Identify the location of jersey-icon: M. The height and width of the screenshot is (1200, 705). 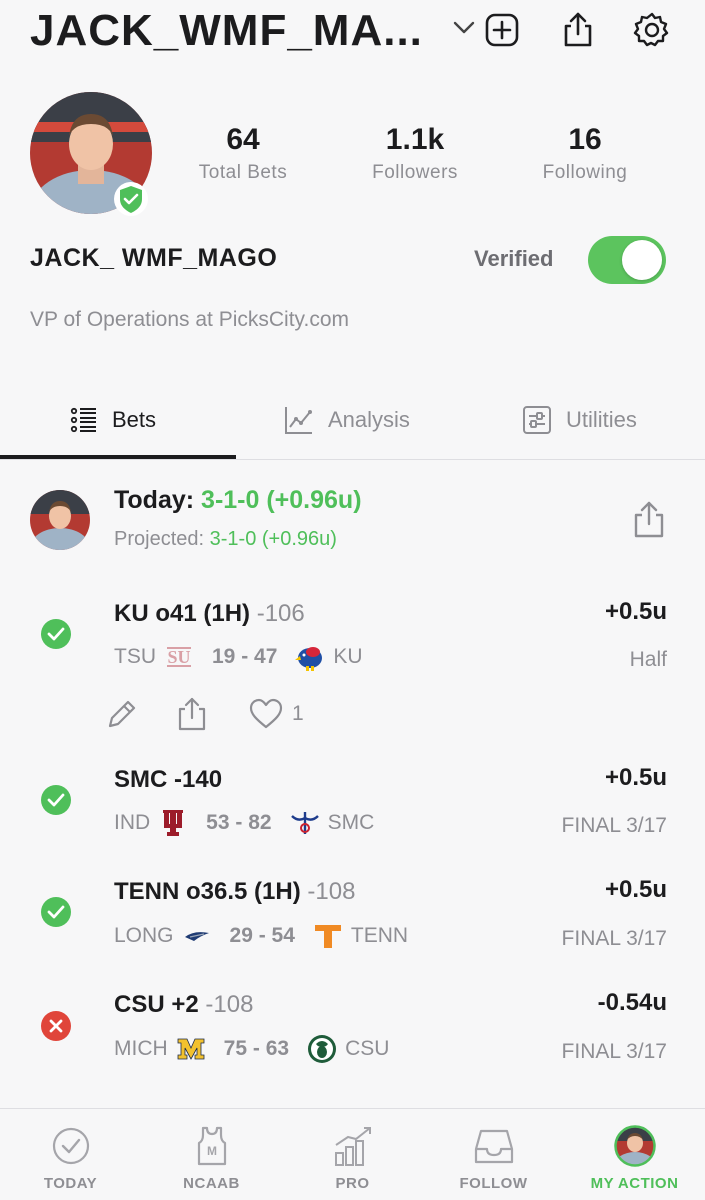
(211, 1146).